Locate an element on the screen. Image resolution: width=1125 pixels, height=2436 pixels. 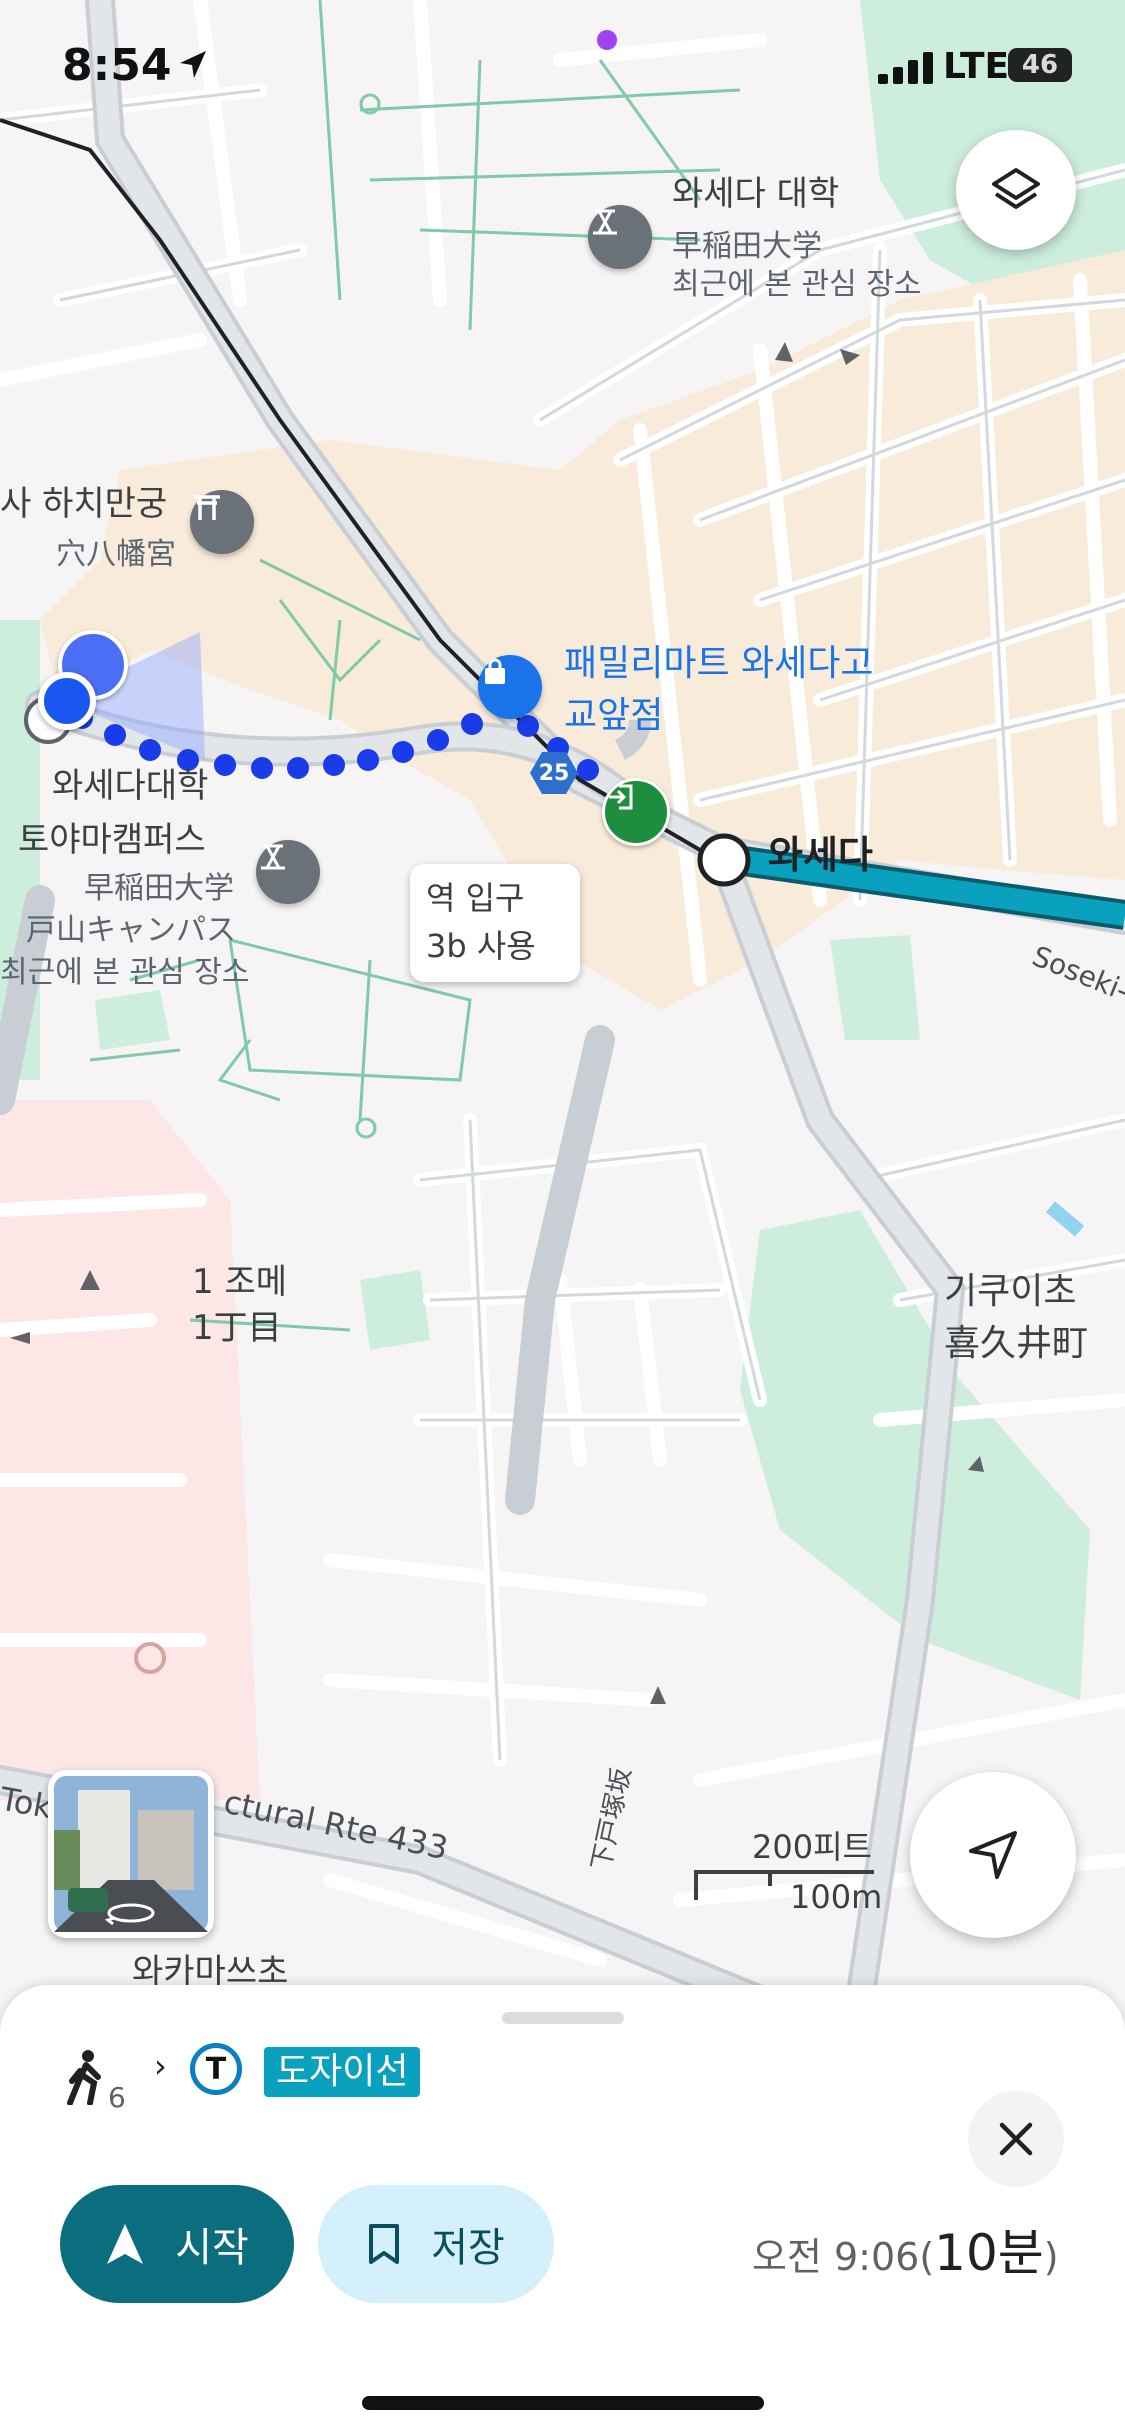
network-type-label: LTE is located at coordinates (976, 66).